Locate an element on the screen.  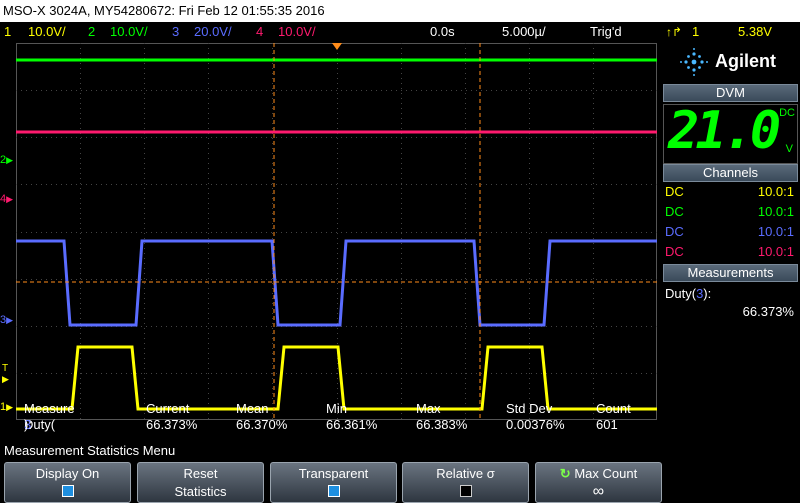
ch1-number: 1 is located at coordinates (7, 32).